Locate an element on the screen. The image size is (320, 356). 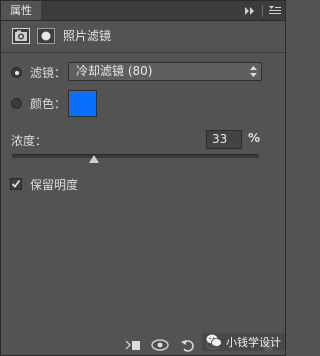
view-previous-state-icon is located at coordinates (160, 346).